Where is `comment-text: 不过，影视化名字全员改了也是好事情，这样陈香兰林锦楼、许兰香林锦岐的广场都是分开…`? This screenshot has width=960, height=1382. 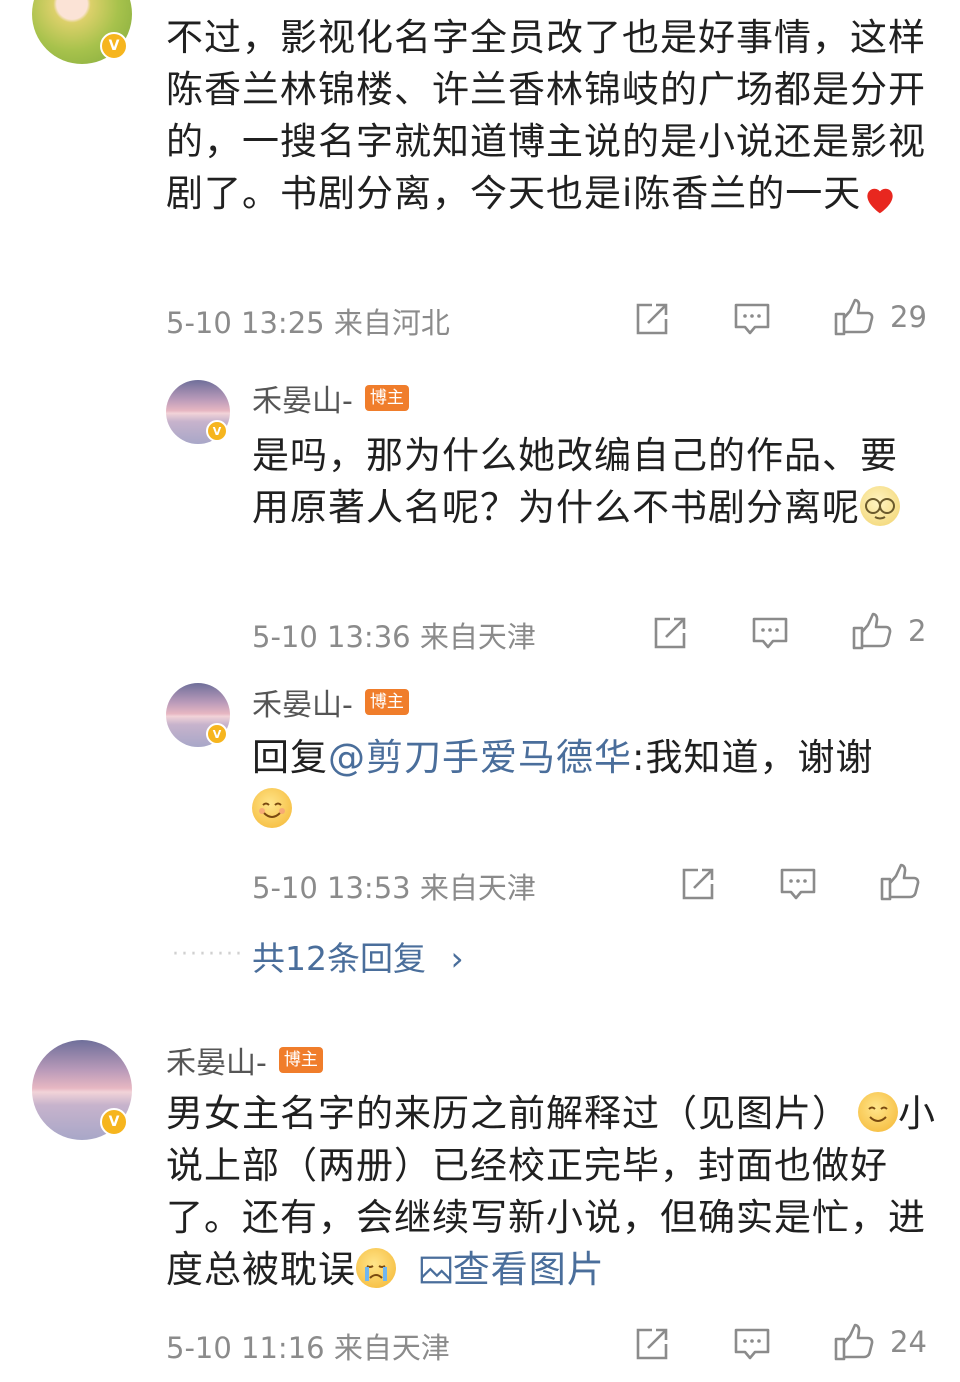 comment-text: 不过，影视化名字全员改了也是好事情，这样陈香兰林锦楼、许兰香林锦岐的广场都是分开… is located at coordinates (551, 116).